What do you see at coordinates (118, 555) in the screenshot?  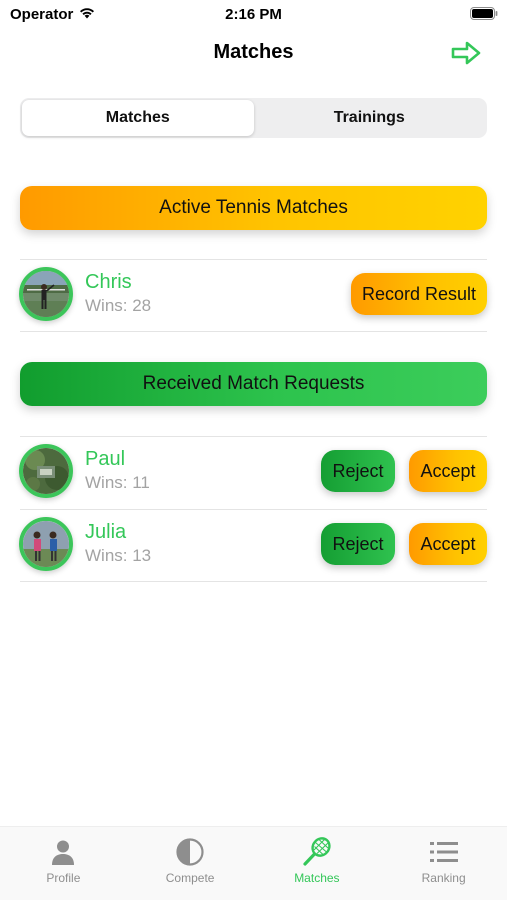 I see `player-wins: Wins: 13` at bounding box center [118, 555].